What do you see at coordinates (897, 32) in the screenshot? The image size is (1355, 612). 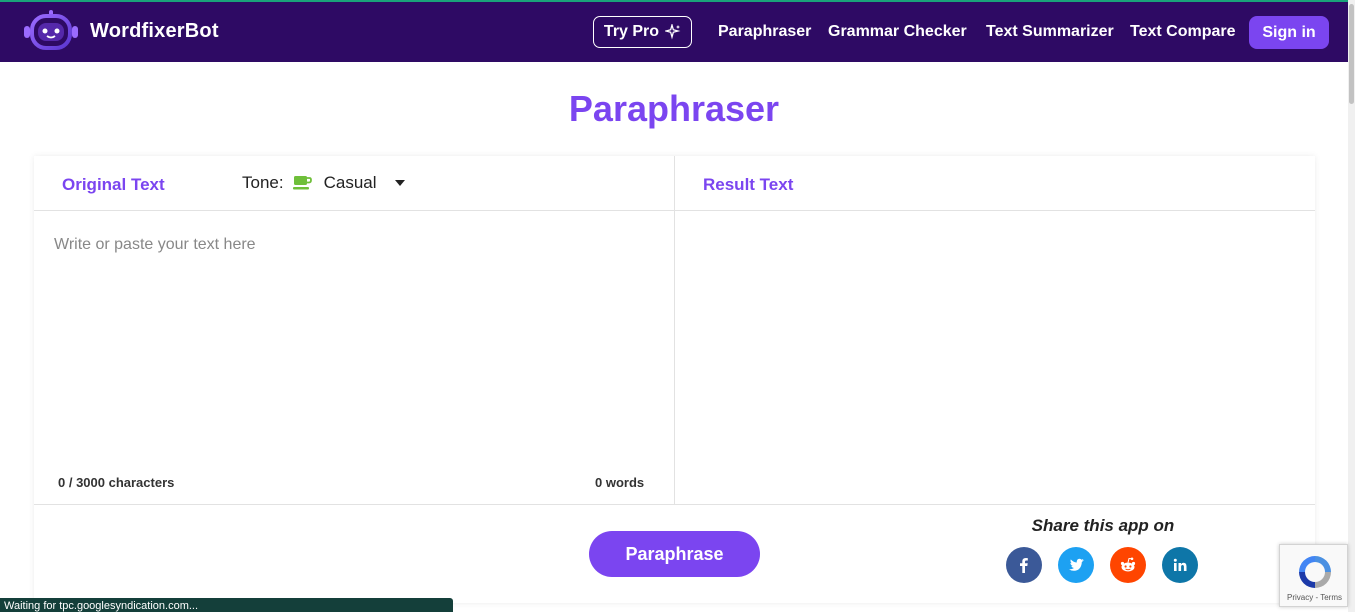 I see `nav-grammar-checker: Grammar Checker` at bounding box center [897, 32].